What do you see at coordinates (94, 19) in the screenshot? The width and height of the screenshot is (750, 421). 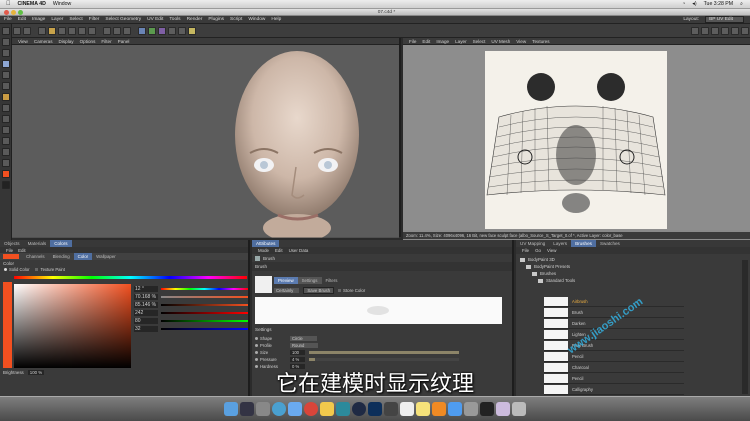 I see `menu-filter: Filter` at bounding box center [94, 19].